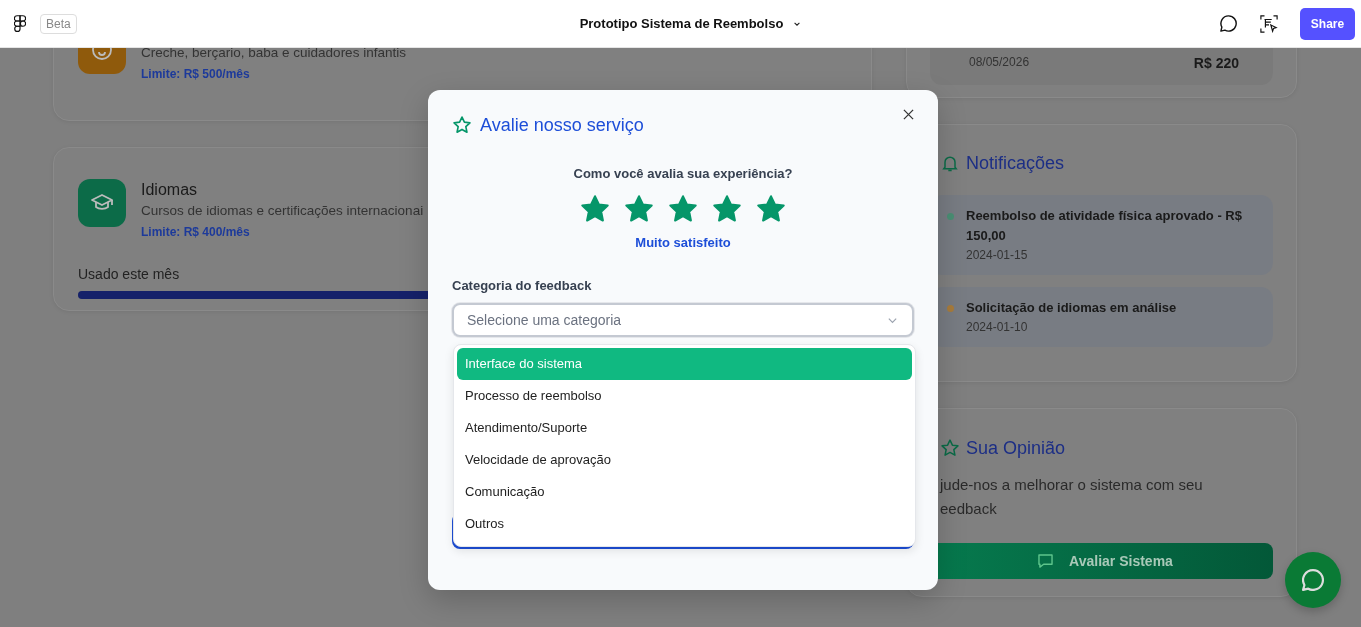 The height and width of the screenshot is (627, 1361). Describe the element at coordinates (684, 524) in the screenshot. I see `category-option: Outros` at that location.